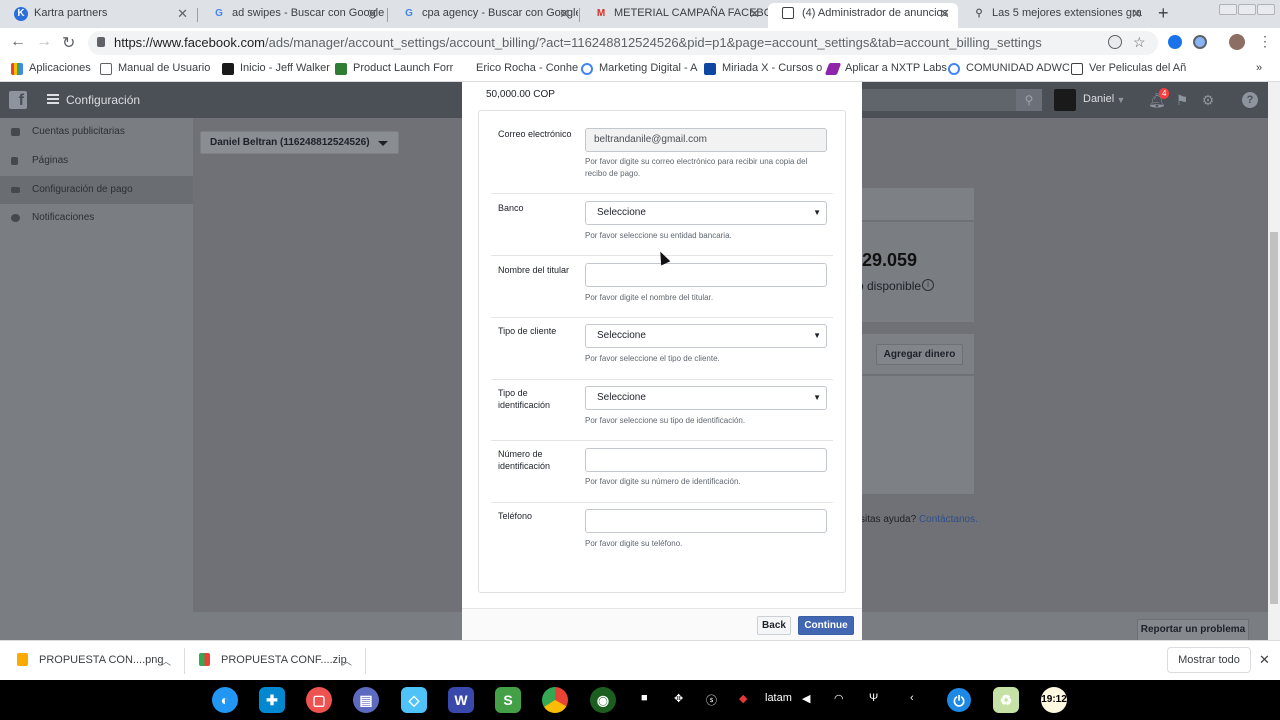  Describe the element at coordinates (68, 43) in the screenshot. I see `reload-icon: ↻` at that location.